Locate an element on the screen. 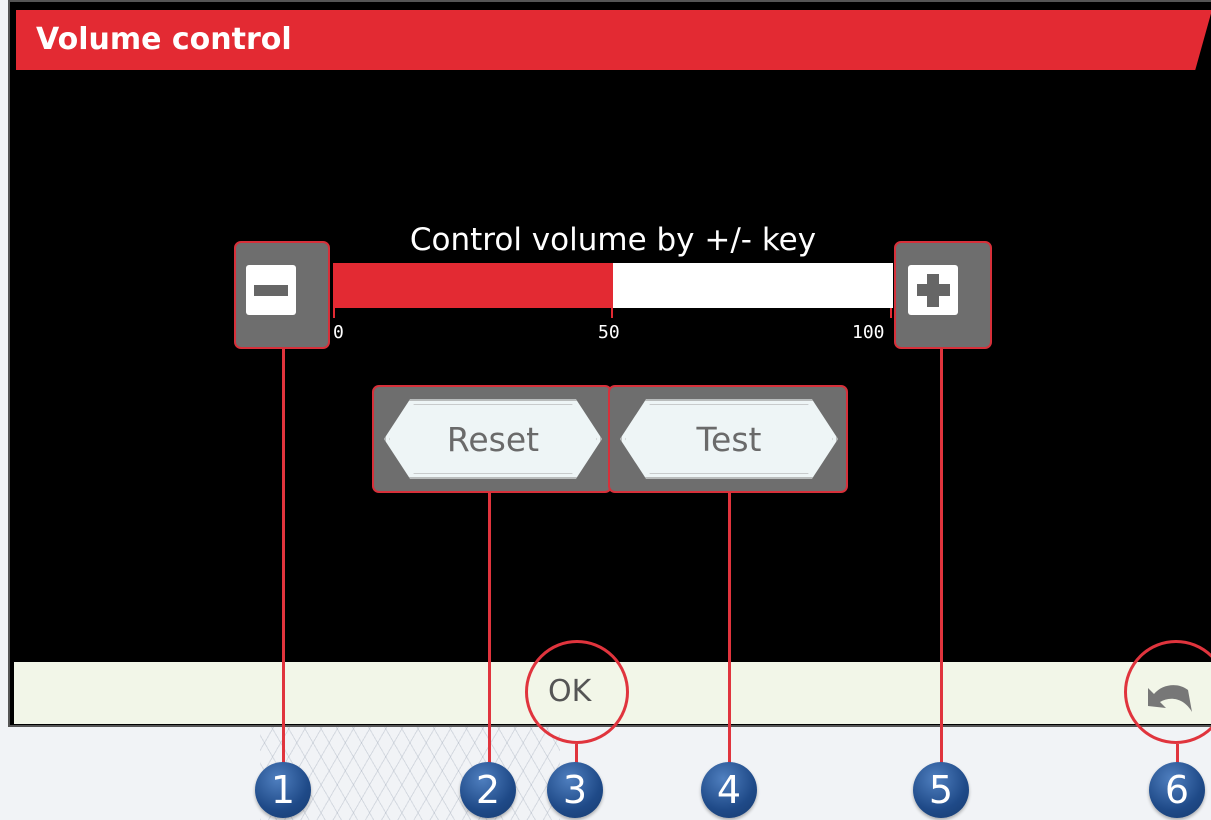 This screenshot has width=1211, height=820. reset-button: Reset is located at coordinates (493, 439).